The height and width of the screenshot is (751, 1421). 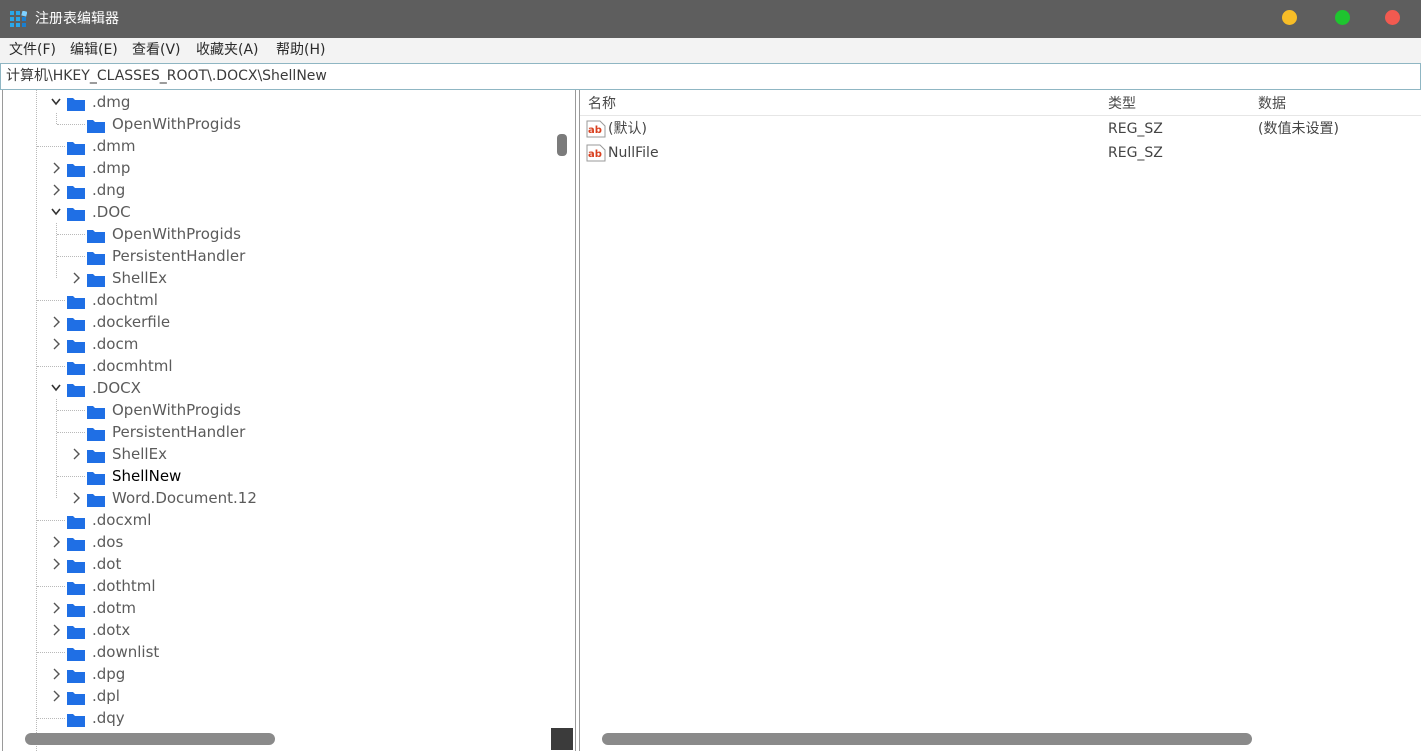 I want to click on tree-item-label: .dockerfile, so click(x=131, y=322).